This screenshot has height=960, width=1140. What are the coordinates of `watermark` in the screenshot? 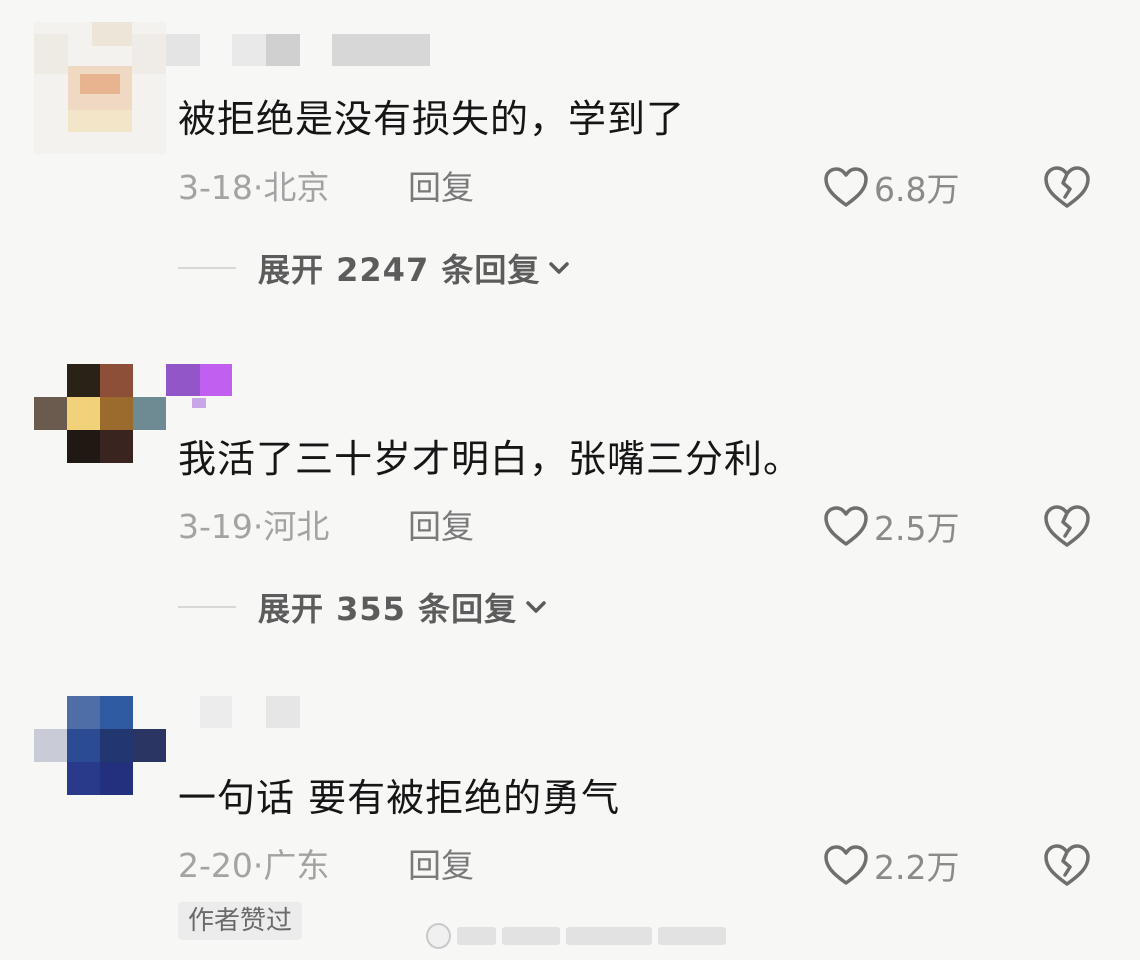 It's located at (576, 936).